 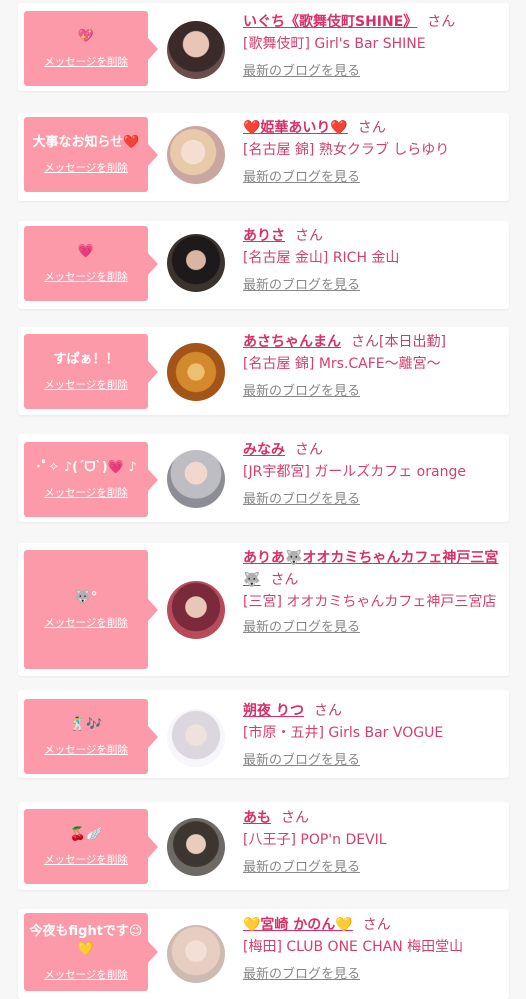 I want to click on cast-name-link: みなみ, so click(x=264, y=450).